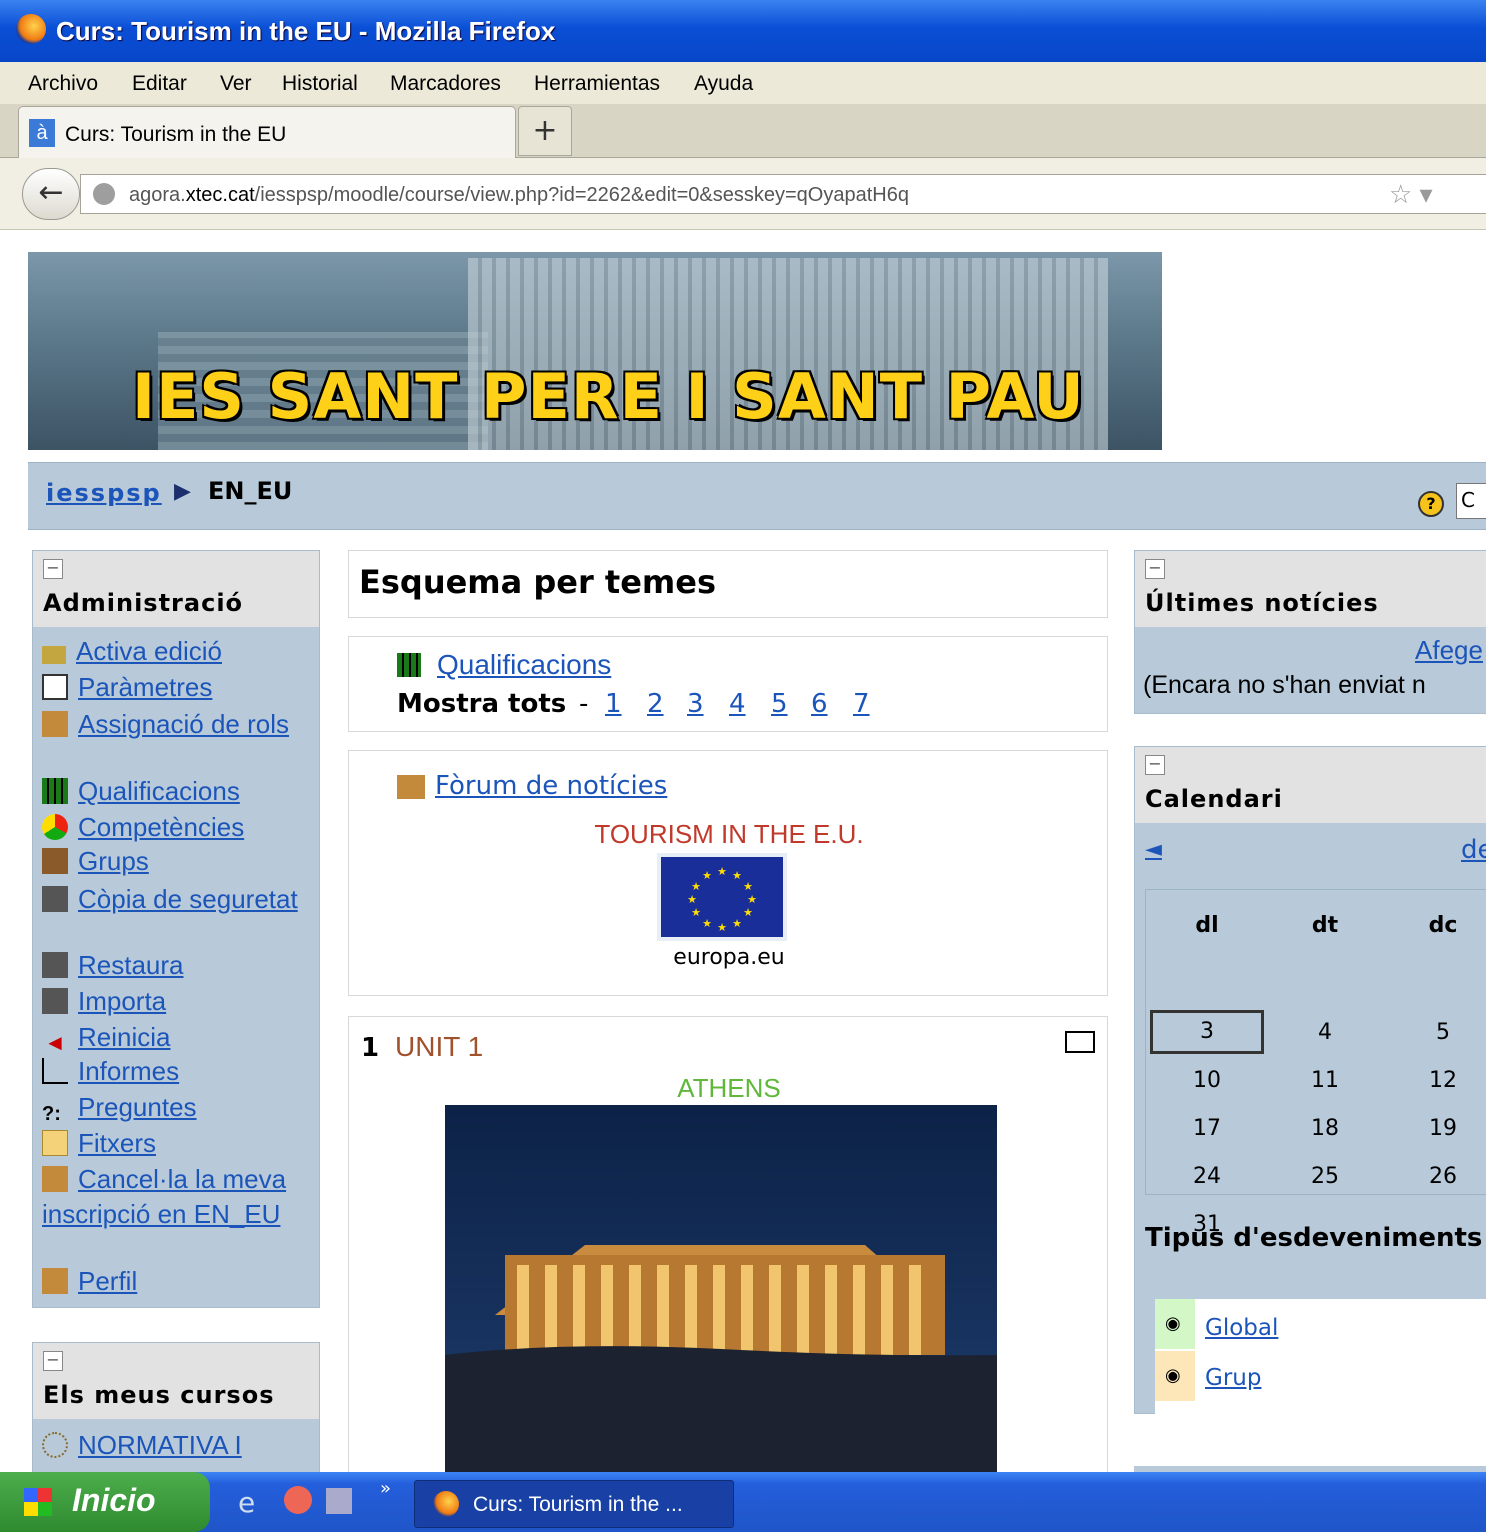 This screenshot has height=1532, width=1486. What do you see at coordinates (737, 704) in the screenshot?
I see `page-link-4: 4` at bounding box center [737, 704].